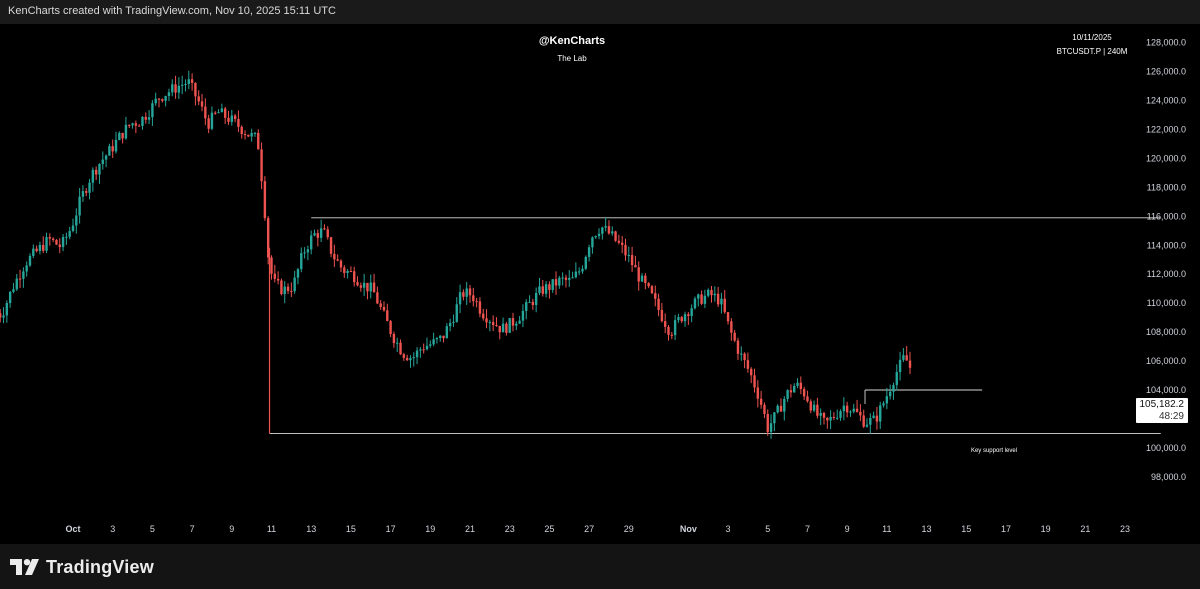  What do you see at coordinates (24, 567) in the screenshot?
I see `tradingview-logo-icon` at bounding box center [24, 567].